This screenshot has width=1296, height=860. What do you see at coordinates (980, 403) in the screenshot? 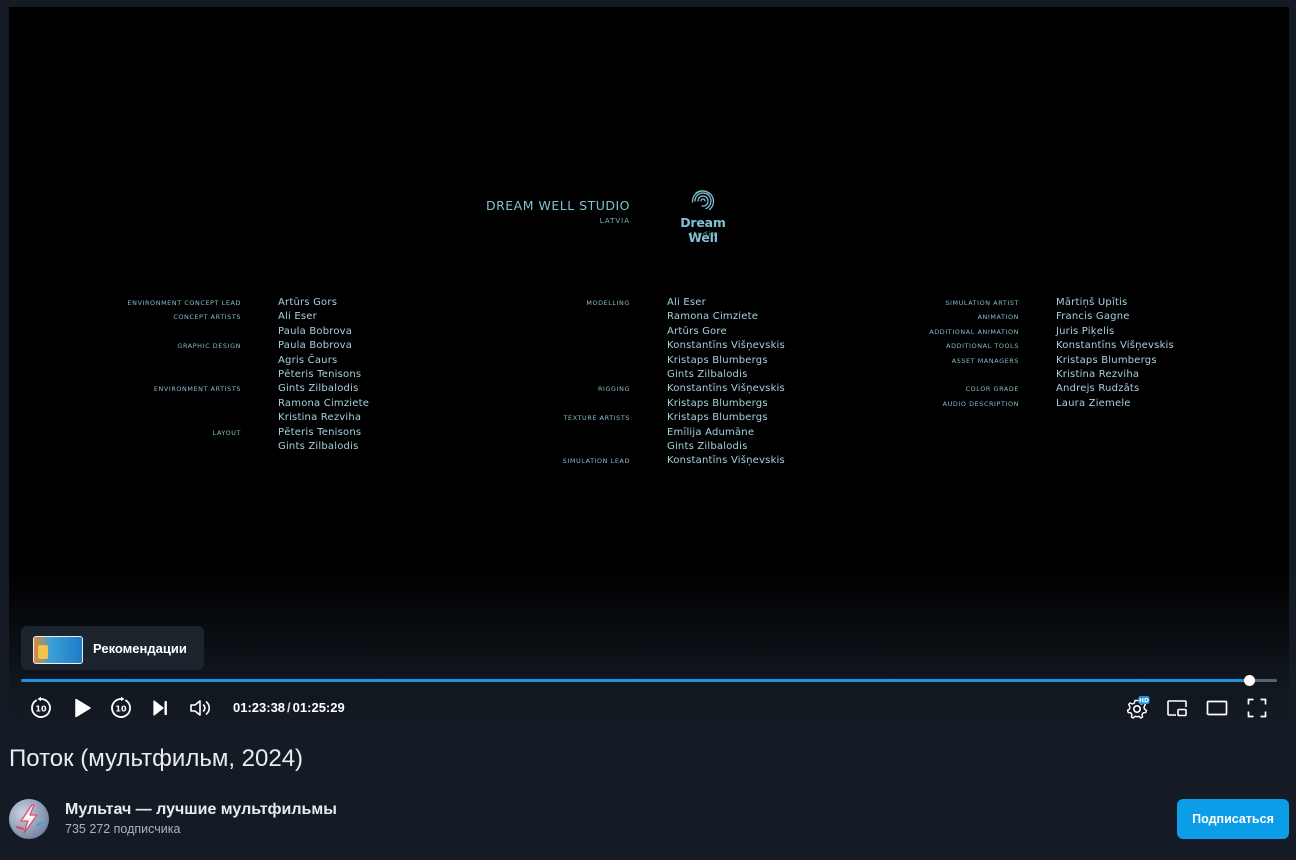
I see `credit-role: AUDIO DESCRIPTION` at bounding box center [980, 403].